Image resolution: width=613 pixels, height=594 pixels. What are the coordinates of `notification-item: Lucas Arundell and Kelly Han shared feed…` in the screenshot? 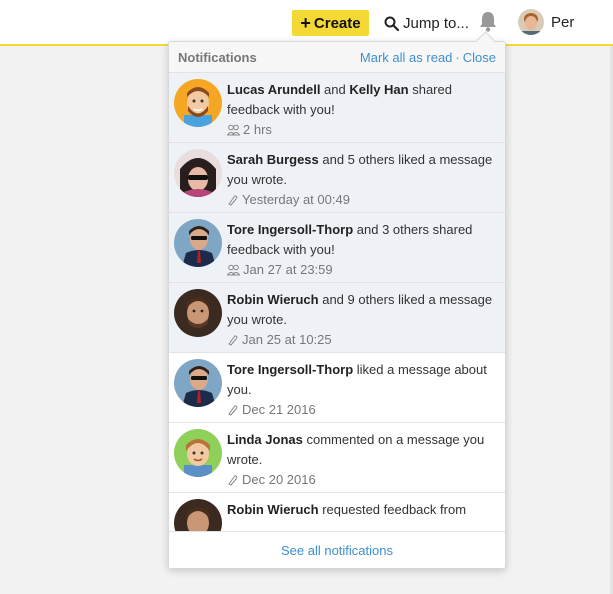 It's located at (337, 108).